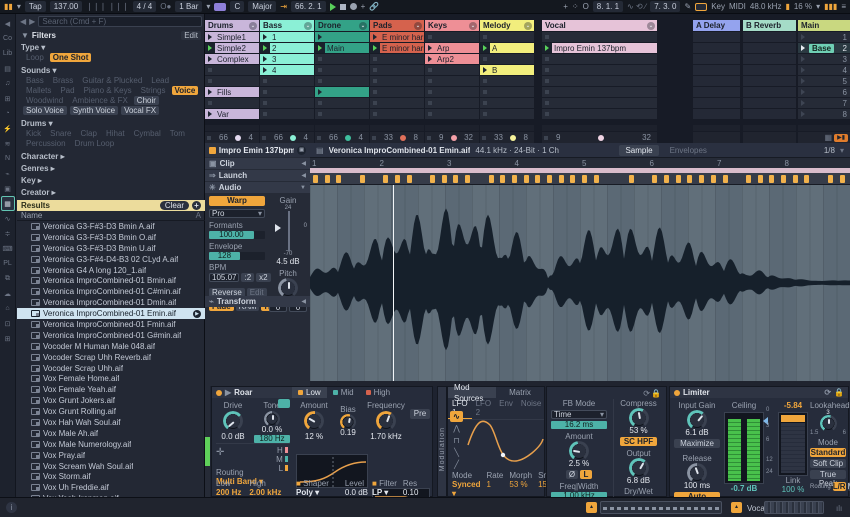 This screenshot has height=517, width=850. Describe the element at coordinates (343, 392) in the screenshot. I see `roar-tab-mid: Mid` at that location.